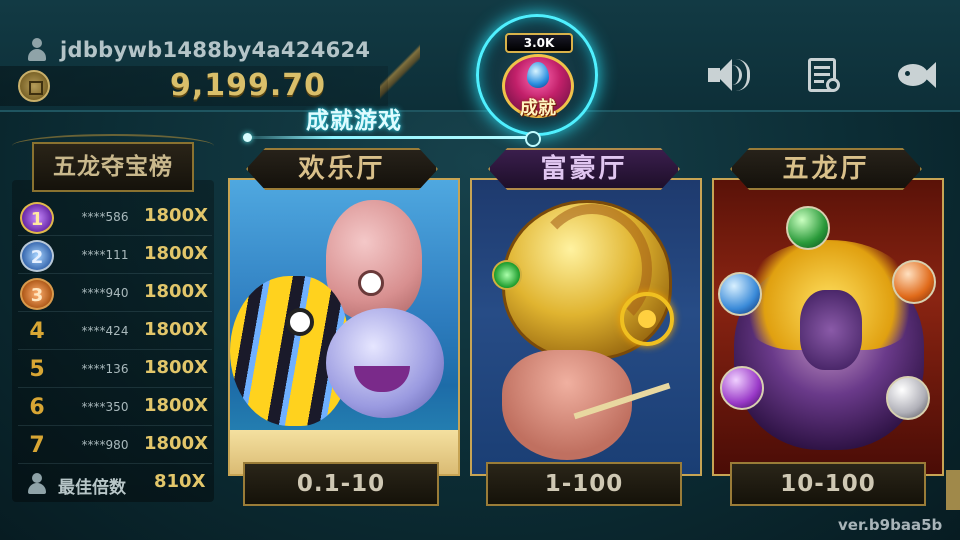 Image resolution: width=960 pixels, height=540 pixels. Describe the element at coordinates (538, 108) in the screenshot. I see `achievement-label: 成就` at that location.